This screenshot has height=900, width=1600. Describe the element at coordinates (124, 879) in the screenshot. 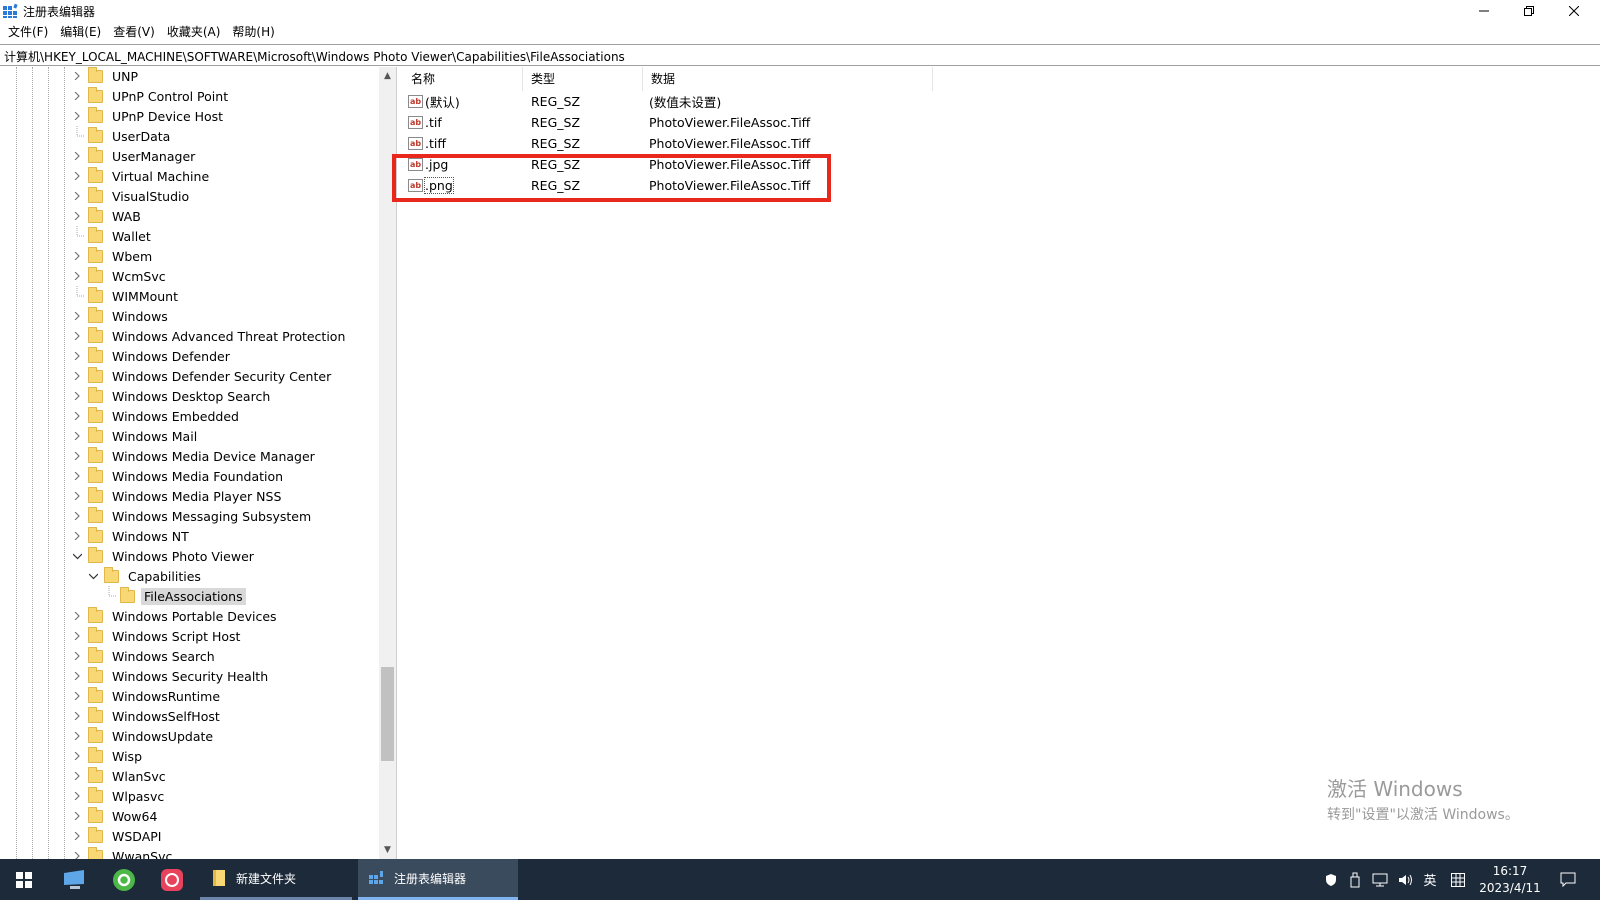

I see `taskbar-app-browser` at that location.